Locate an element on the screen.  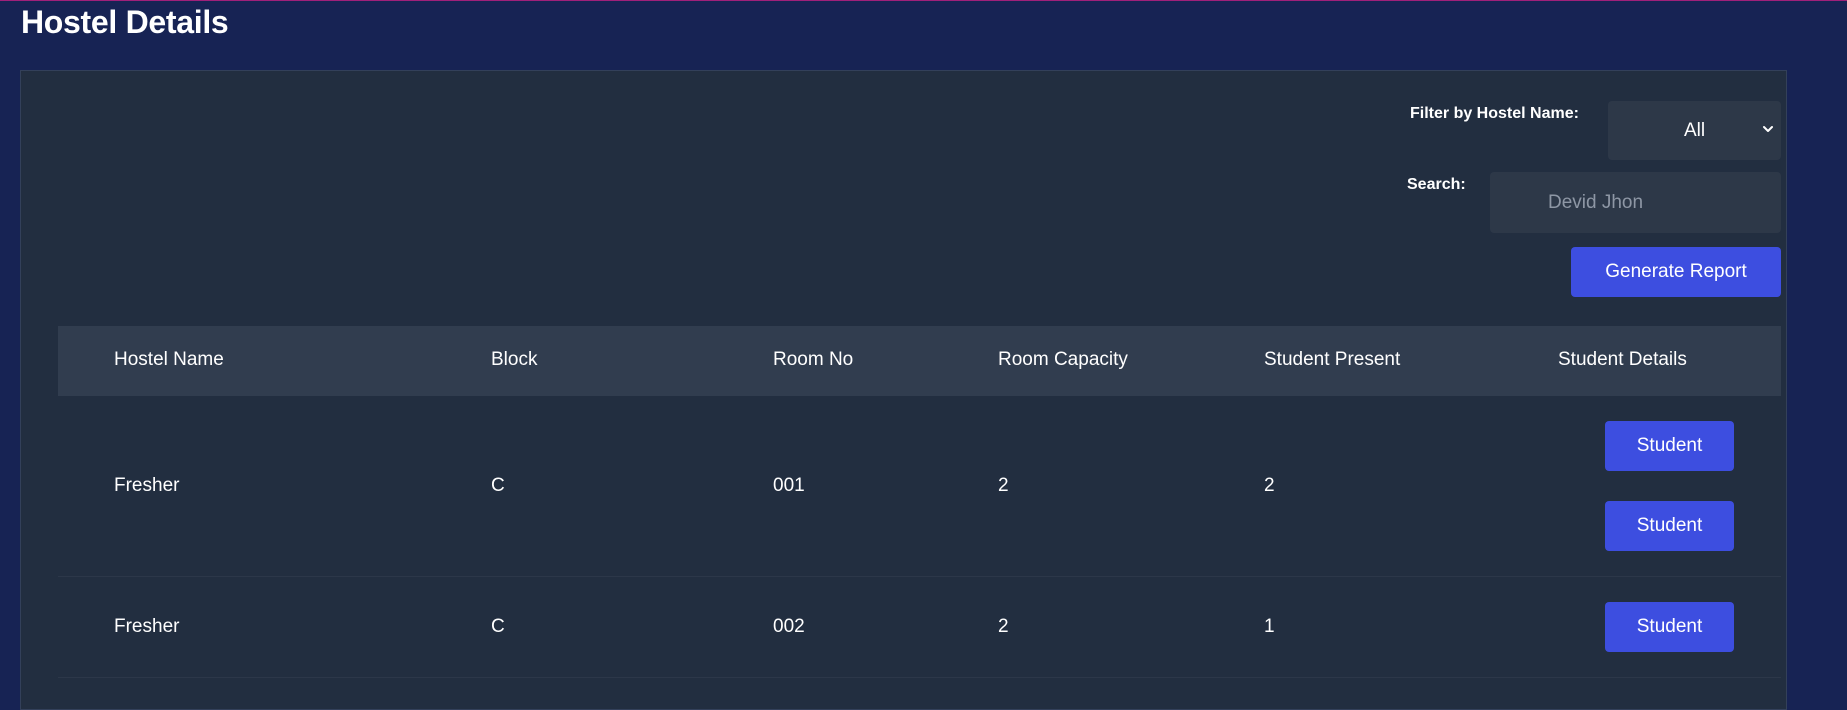
hostel-name-select: All is located at coordinates (1694, 130).